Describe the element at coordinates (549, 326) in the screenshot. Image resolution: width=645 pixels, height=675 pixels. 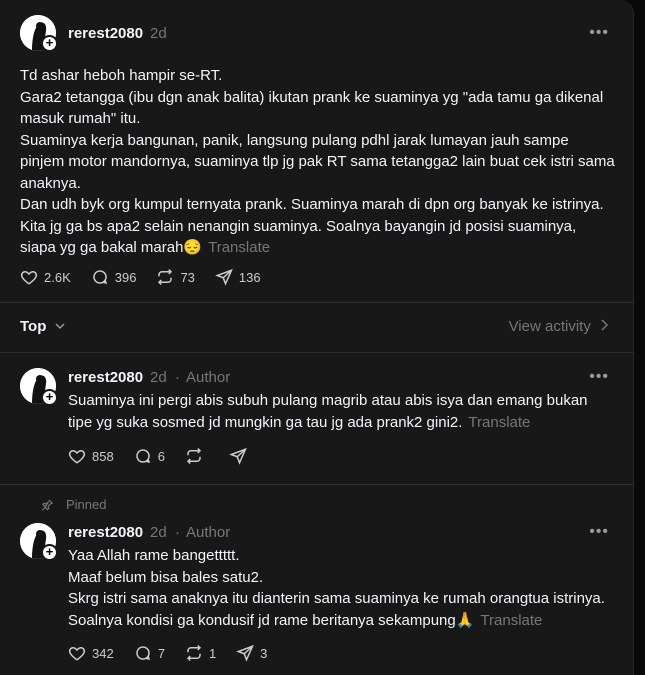
I see `view-activity-label: View activity` at that location.